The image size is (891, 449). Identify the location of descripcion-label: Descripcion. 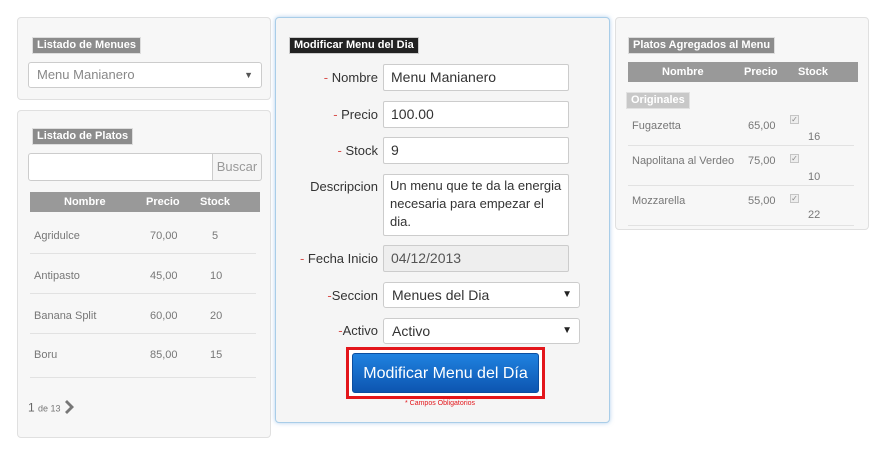
(344, 186).